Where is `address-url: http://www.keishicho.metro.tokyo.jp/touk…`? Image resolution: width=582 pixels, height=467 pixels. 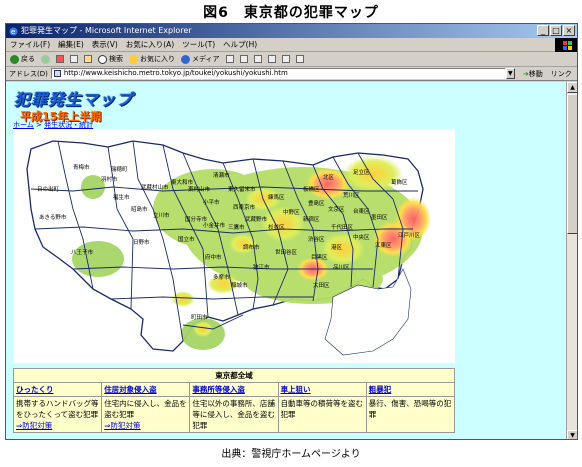 address-url: http://www.keishicho.metro.tokyo.jp/touk… is located at coordinates (175, 73).